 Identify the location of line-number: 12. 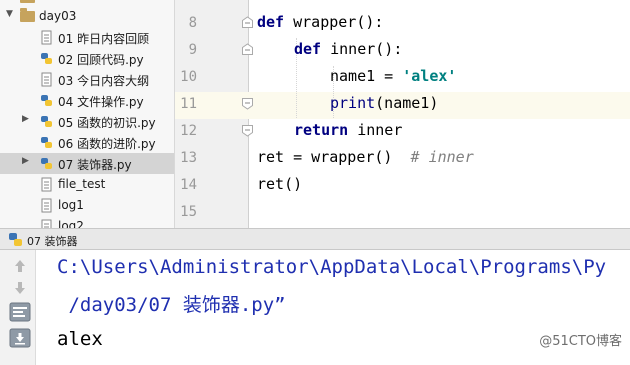
(188, 131).